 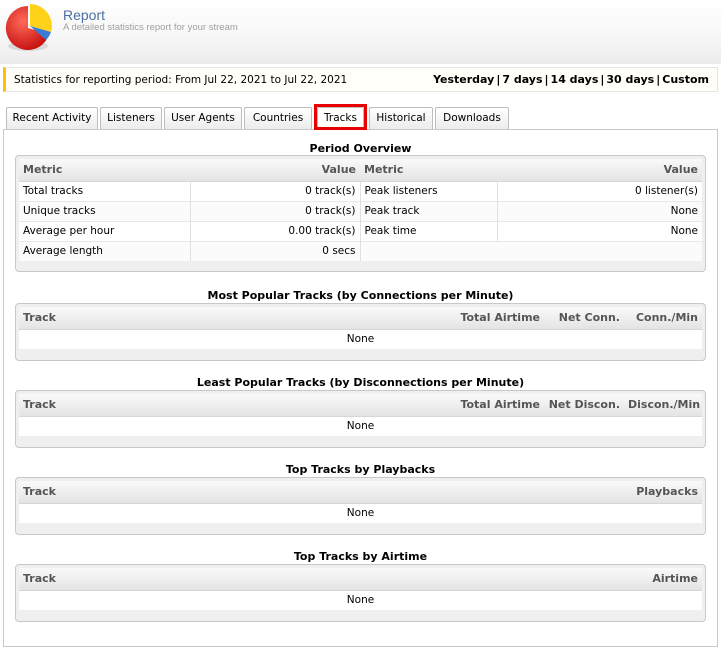 I want to click on tab-recent-activity: Recent Activity, so click(x=52, y=118).